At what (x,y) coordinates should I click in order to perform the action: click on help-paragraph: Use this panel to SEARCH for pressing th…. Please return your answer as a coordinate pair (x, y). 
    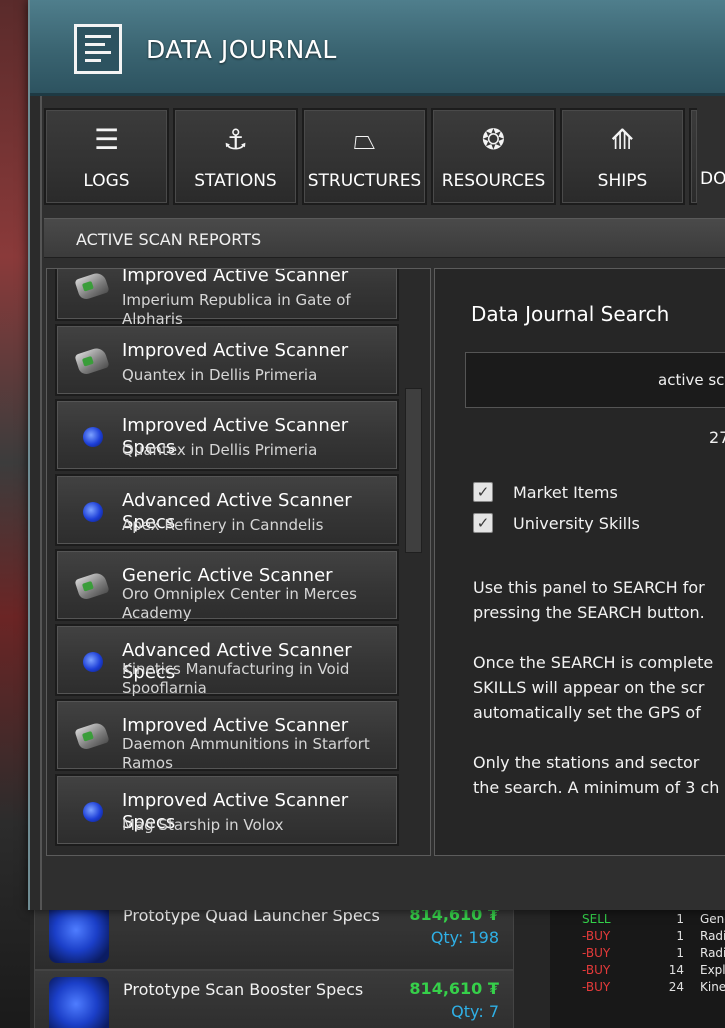
    Looking at the image, I should click on (599, 600).